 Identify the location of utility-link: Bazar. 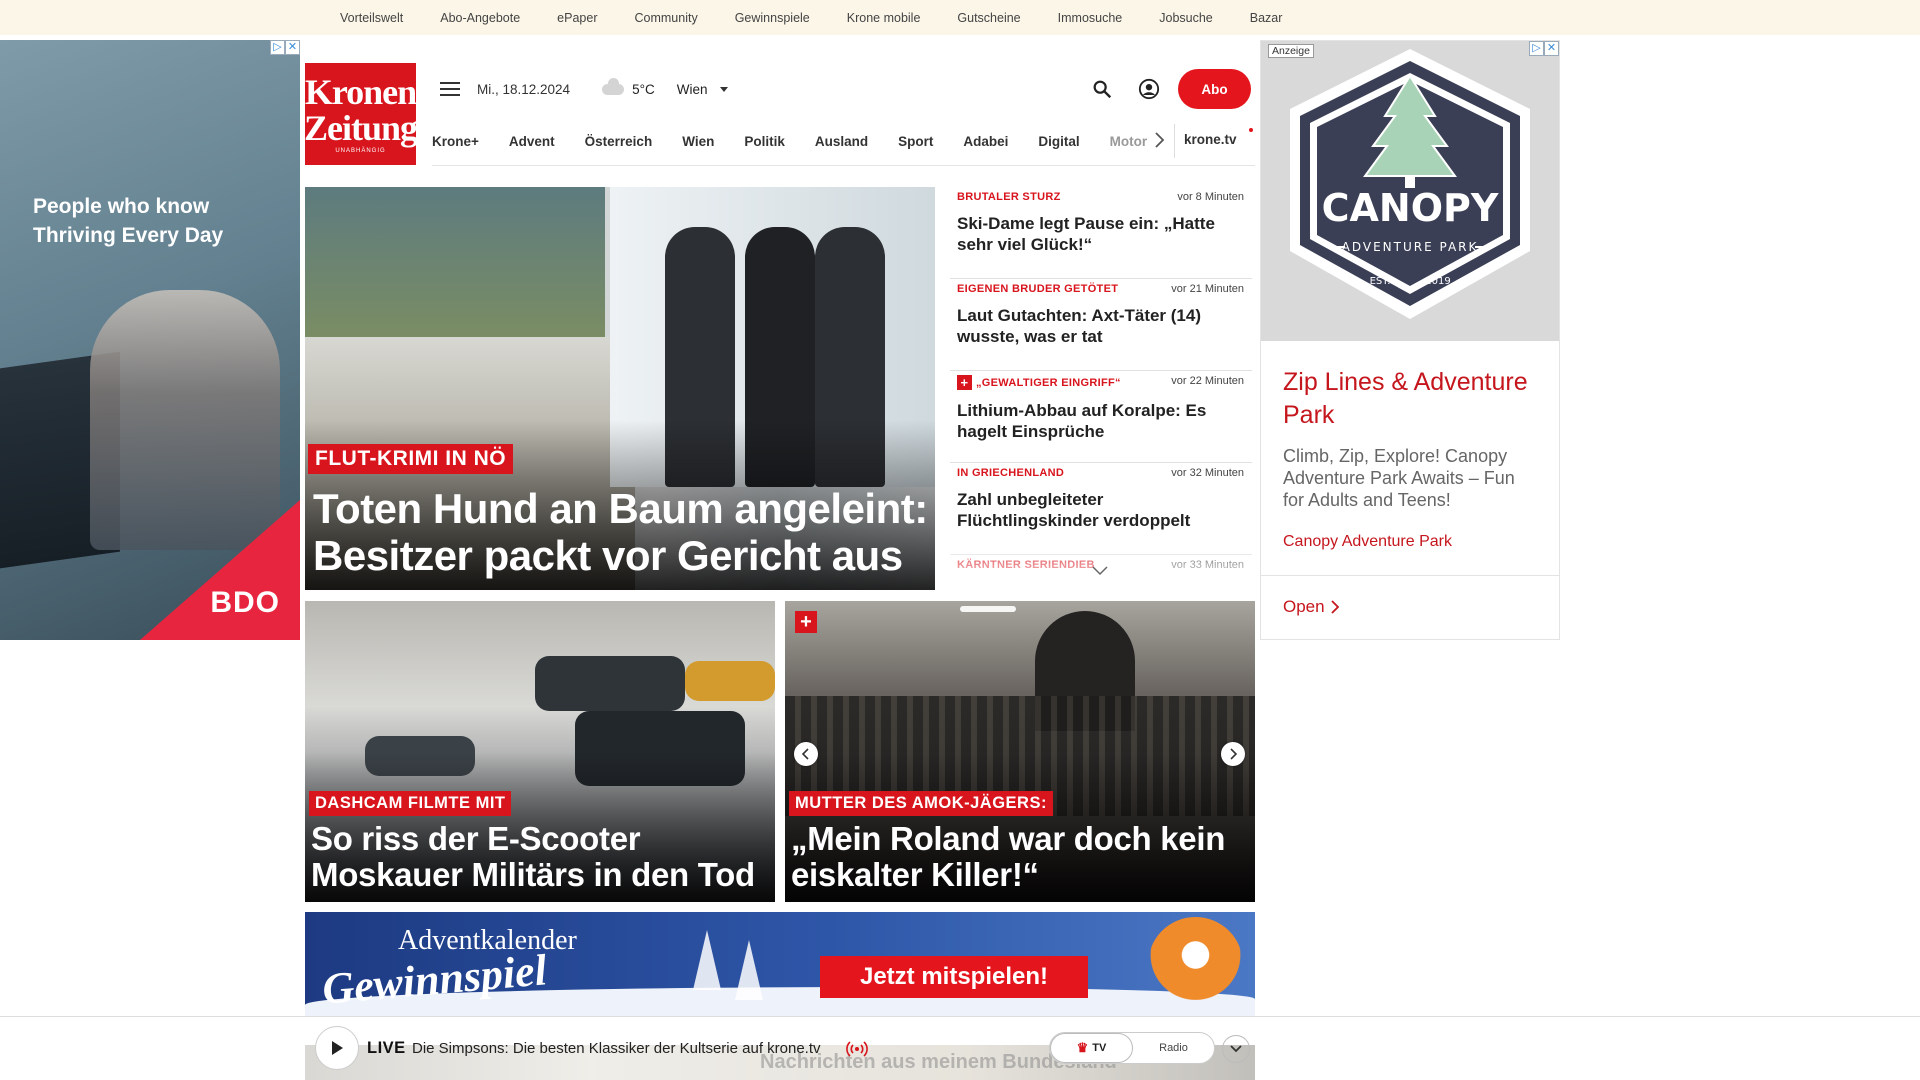
(1266, 18).